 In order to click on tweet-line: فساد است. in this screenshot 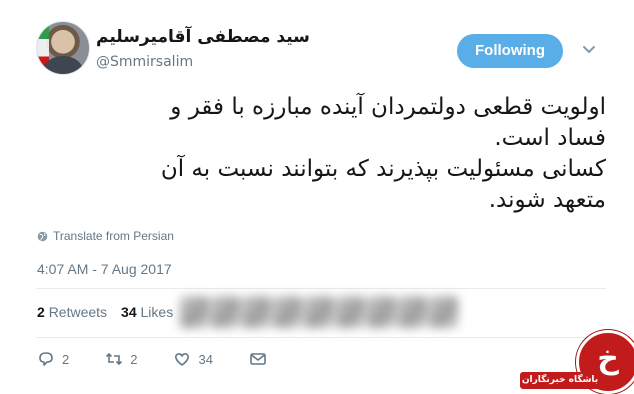, I will do `click(550, 138)`.